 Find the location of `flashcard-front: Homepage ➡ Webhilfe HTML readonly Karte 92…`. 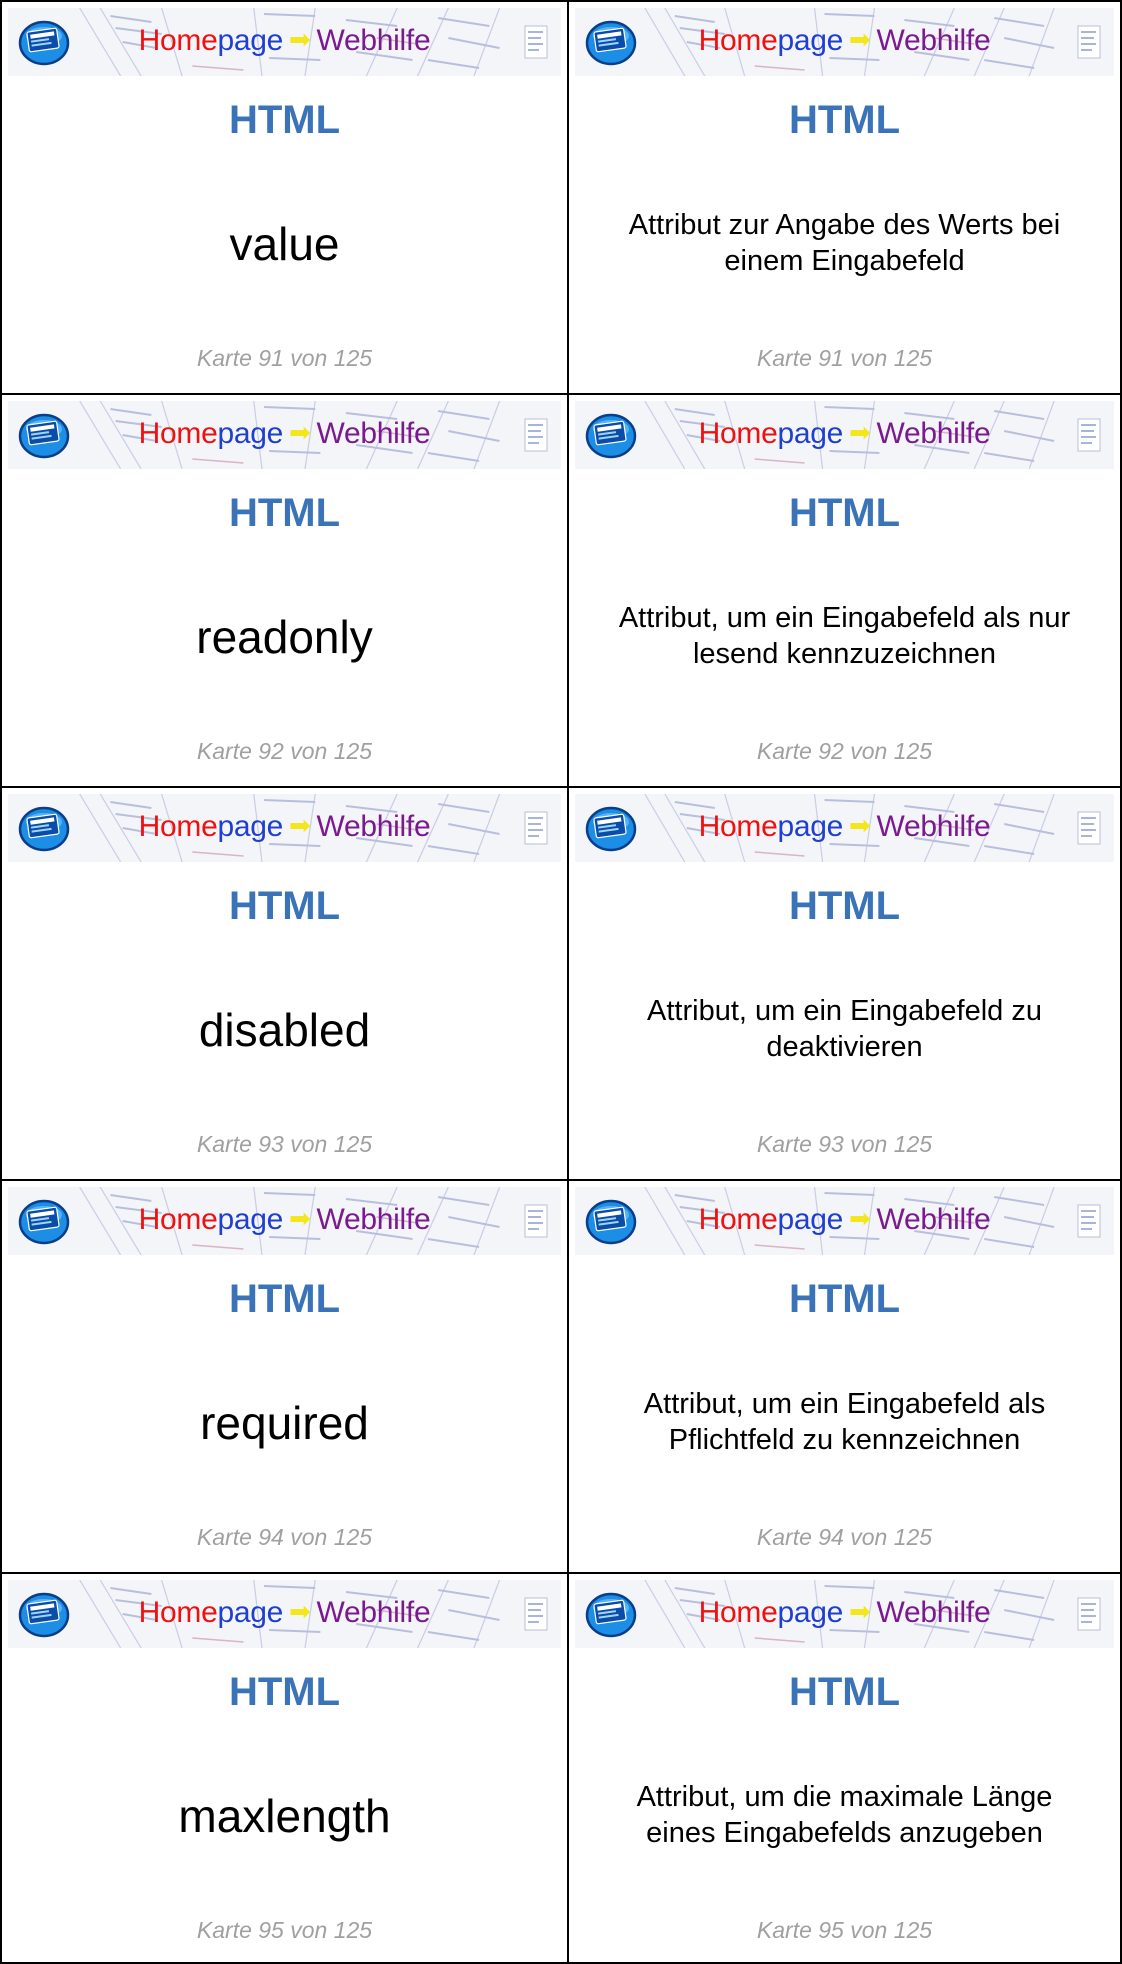

flashcard-front: Homepage ➡ Webhilfe HTML readonly Karte 92… is located at coordinates (283, 589).